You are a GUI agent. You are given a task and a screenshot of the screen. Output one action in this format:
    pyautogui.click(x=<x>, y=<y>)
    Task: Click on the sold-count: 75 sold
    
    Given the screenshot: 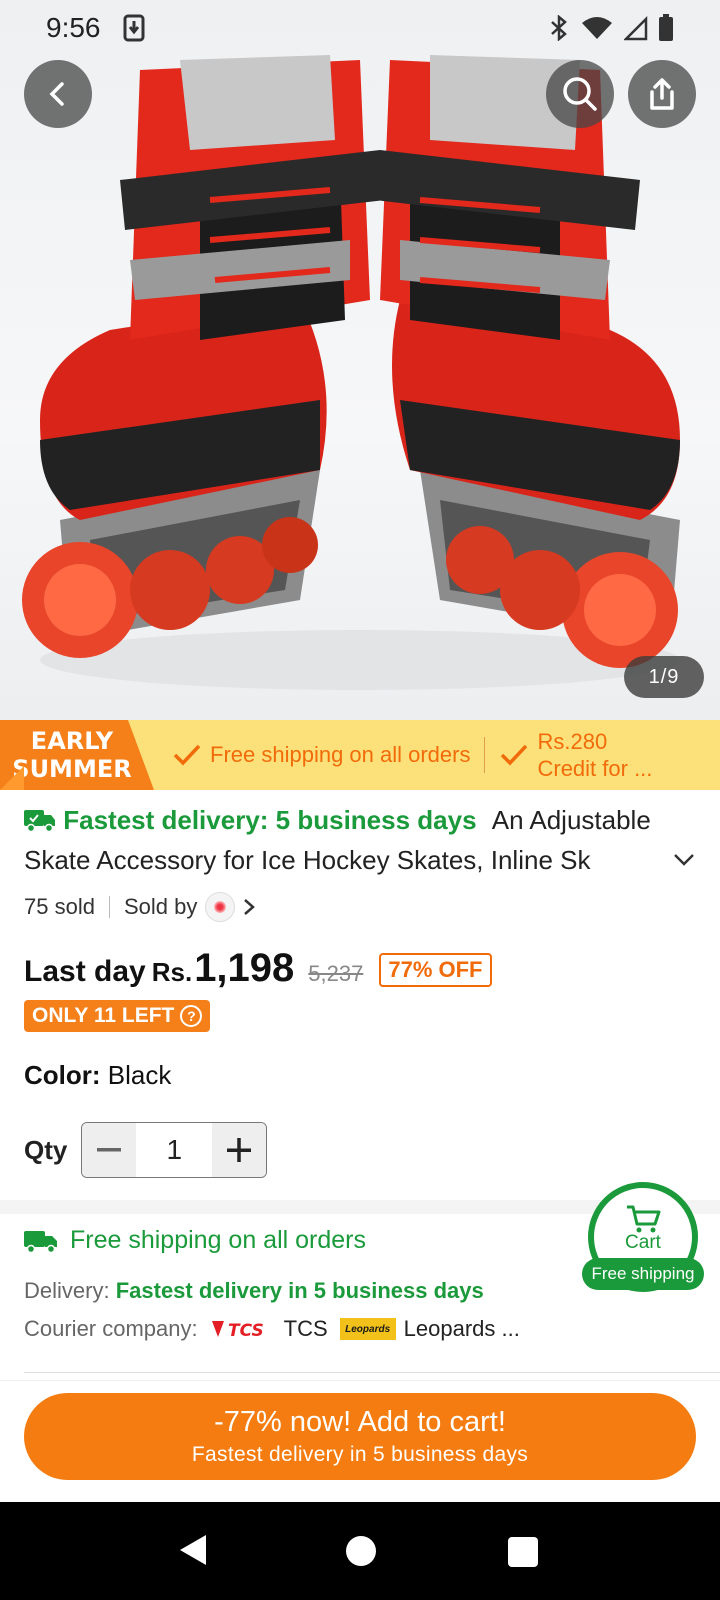 What is the action you would take?
    pyautogui.click(x=59, y=906)
    